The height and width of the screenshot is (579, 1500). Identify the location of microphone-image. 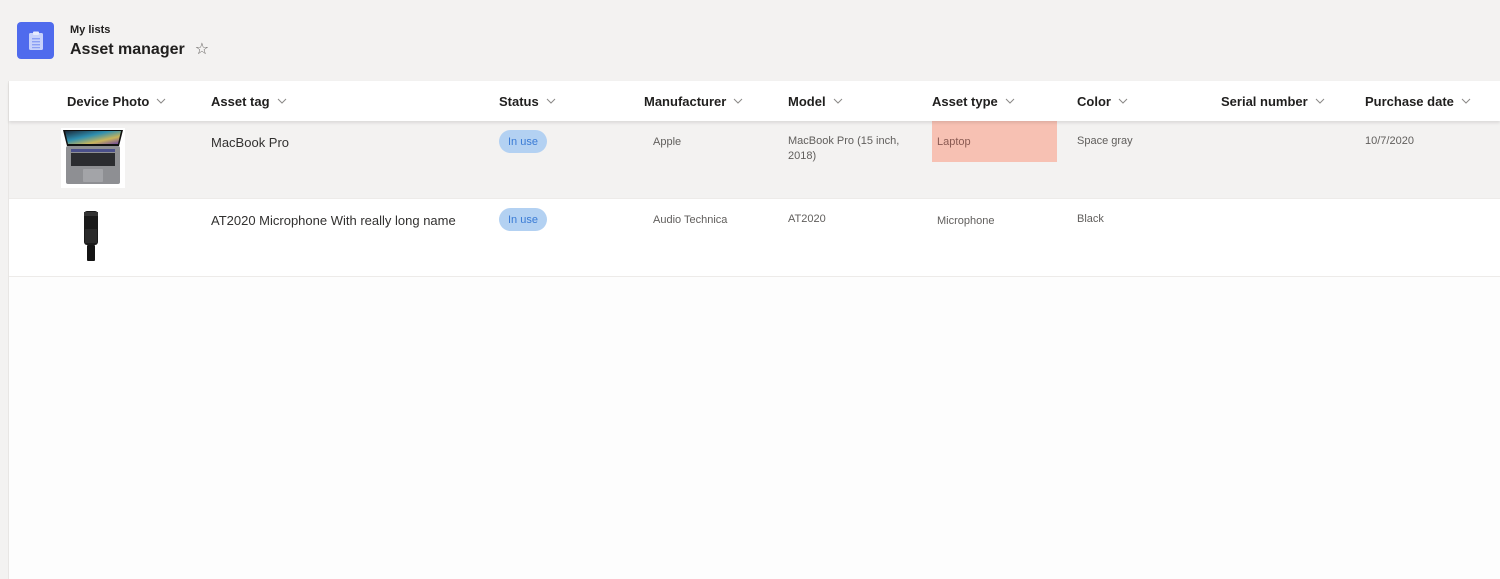
(91, 238).